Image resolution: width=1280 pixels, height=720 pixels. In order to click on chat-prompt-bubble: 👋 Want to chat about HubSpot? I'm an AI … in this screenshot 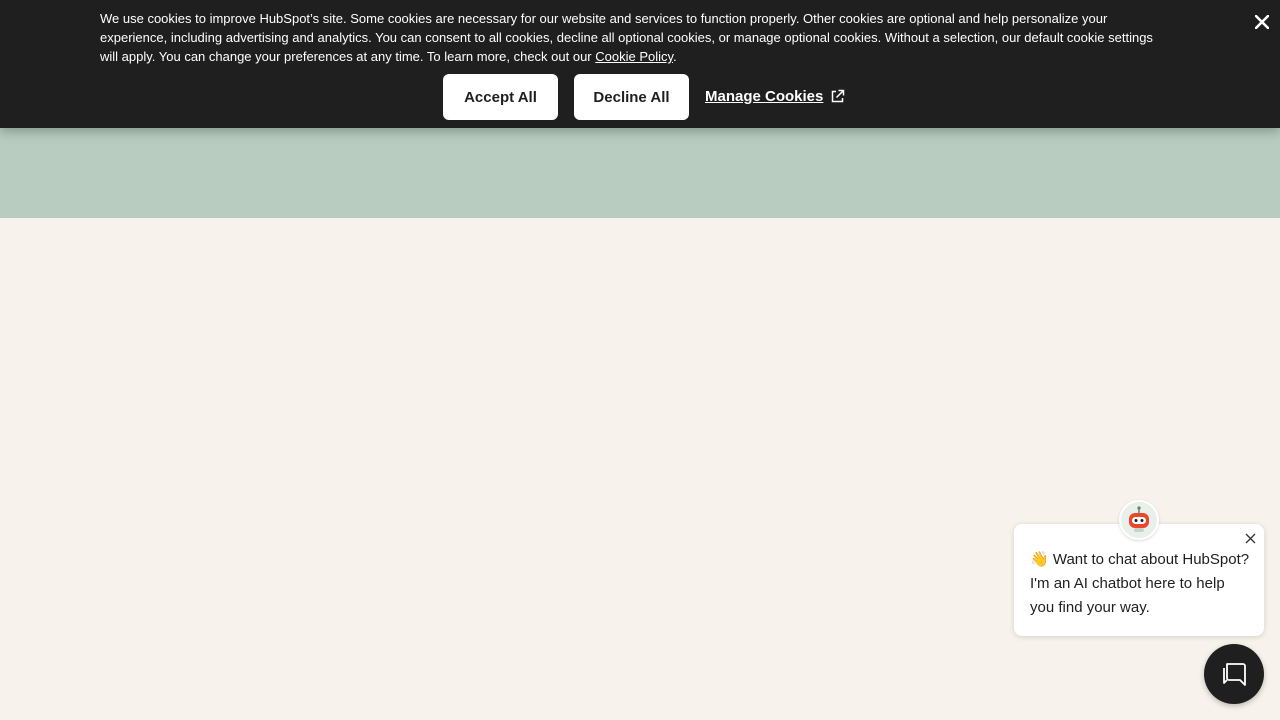, I will do `click(1139, 580)`.